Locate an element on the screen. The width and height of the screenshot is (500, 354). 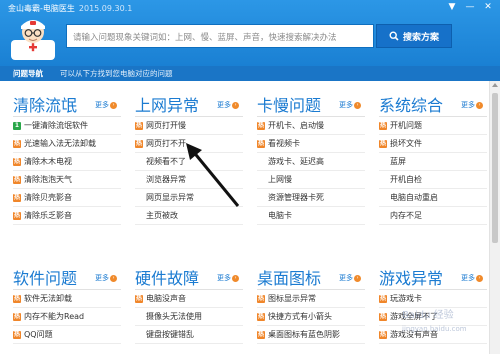
problem-item: 热清除泡泡天气 is located at coordinates (67, 180).